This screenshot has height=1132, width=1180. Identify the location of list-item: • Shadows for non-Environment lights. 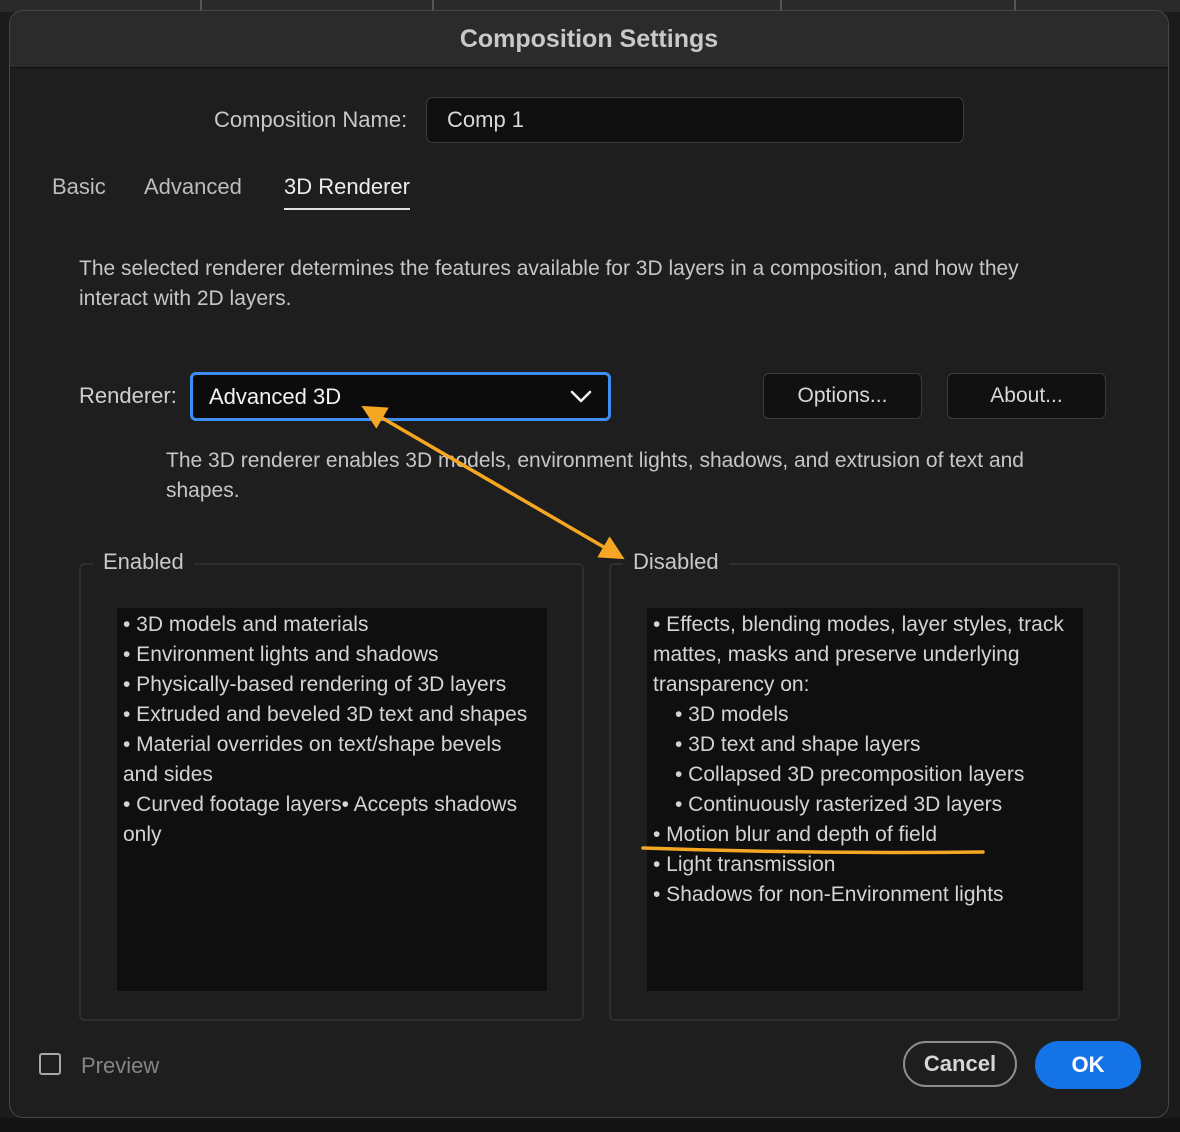
(828, 894).